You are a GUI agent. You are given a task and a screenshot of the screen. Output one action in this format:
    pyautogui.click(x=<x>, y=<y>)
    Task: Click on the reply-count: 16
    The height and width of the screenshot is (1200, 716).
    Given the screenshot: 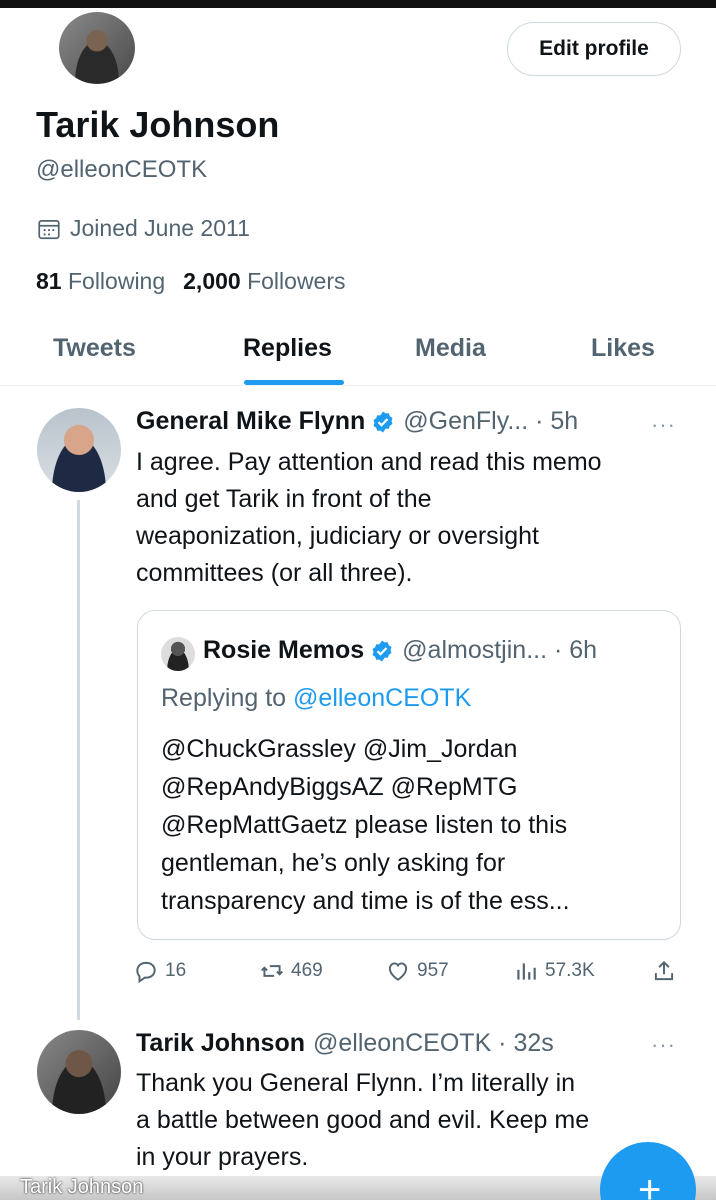 What is the action you would take?
    pyautogui.click(x=176, y=970)
    